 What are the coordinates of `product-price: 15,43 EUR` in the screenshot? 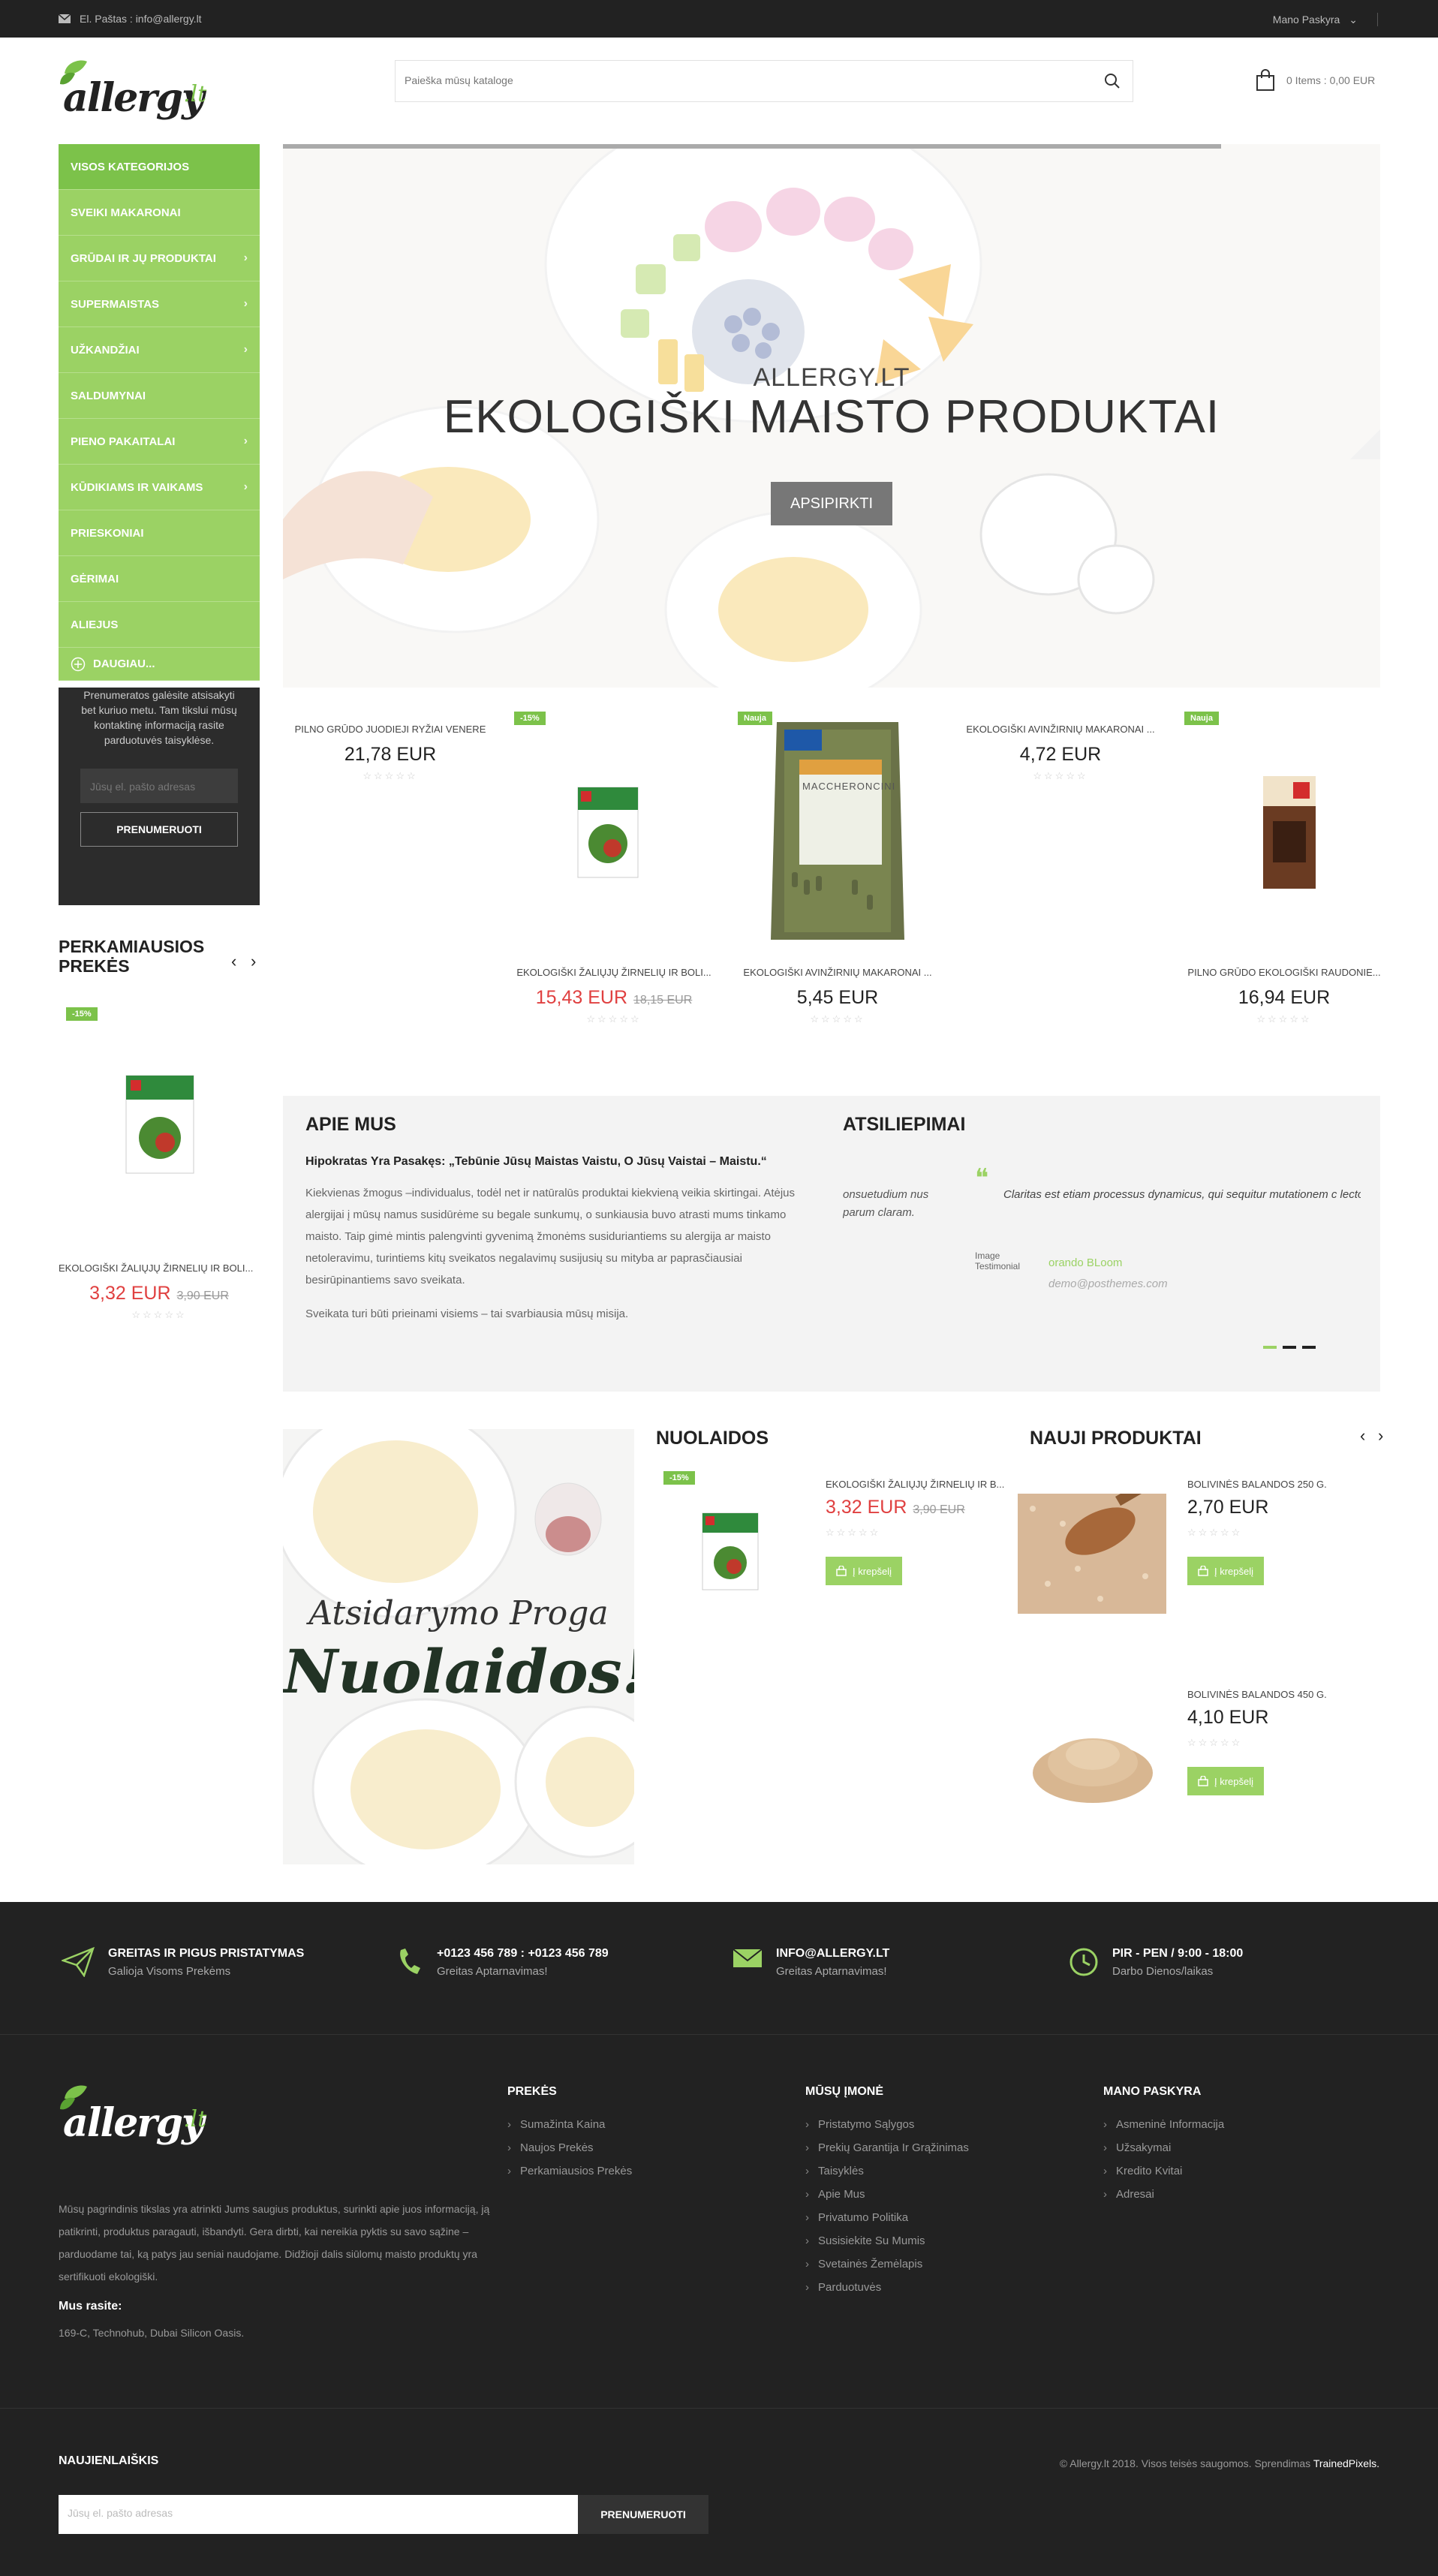 It's located at (581, 997).